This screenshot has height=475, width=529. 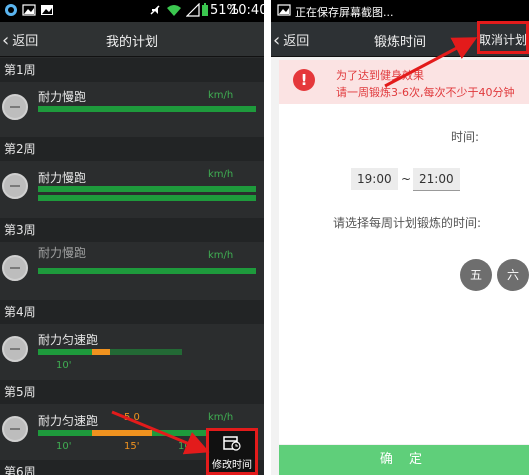 I want to click on warning-line-1: 为了达到健身效果, so click(x=380, y=75).